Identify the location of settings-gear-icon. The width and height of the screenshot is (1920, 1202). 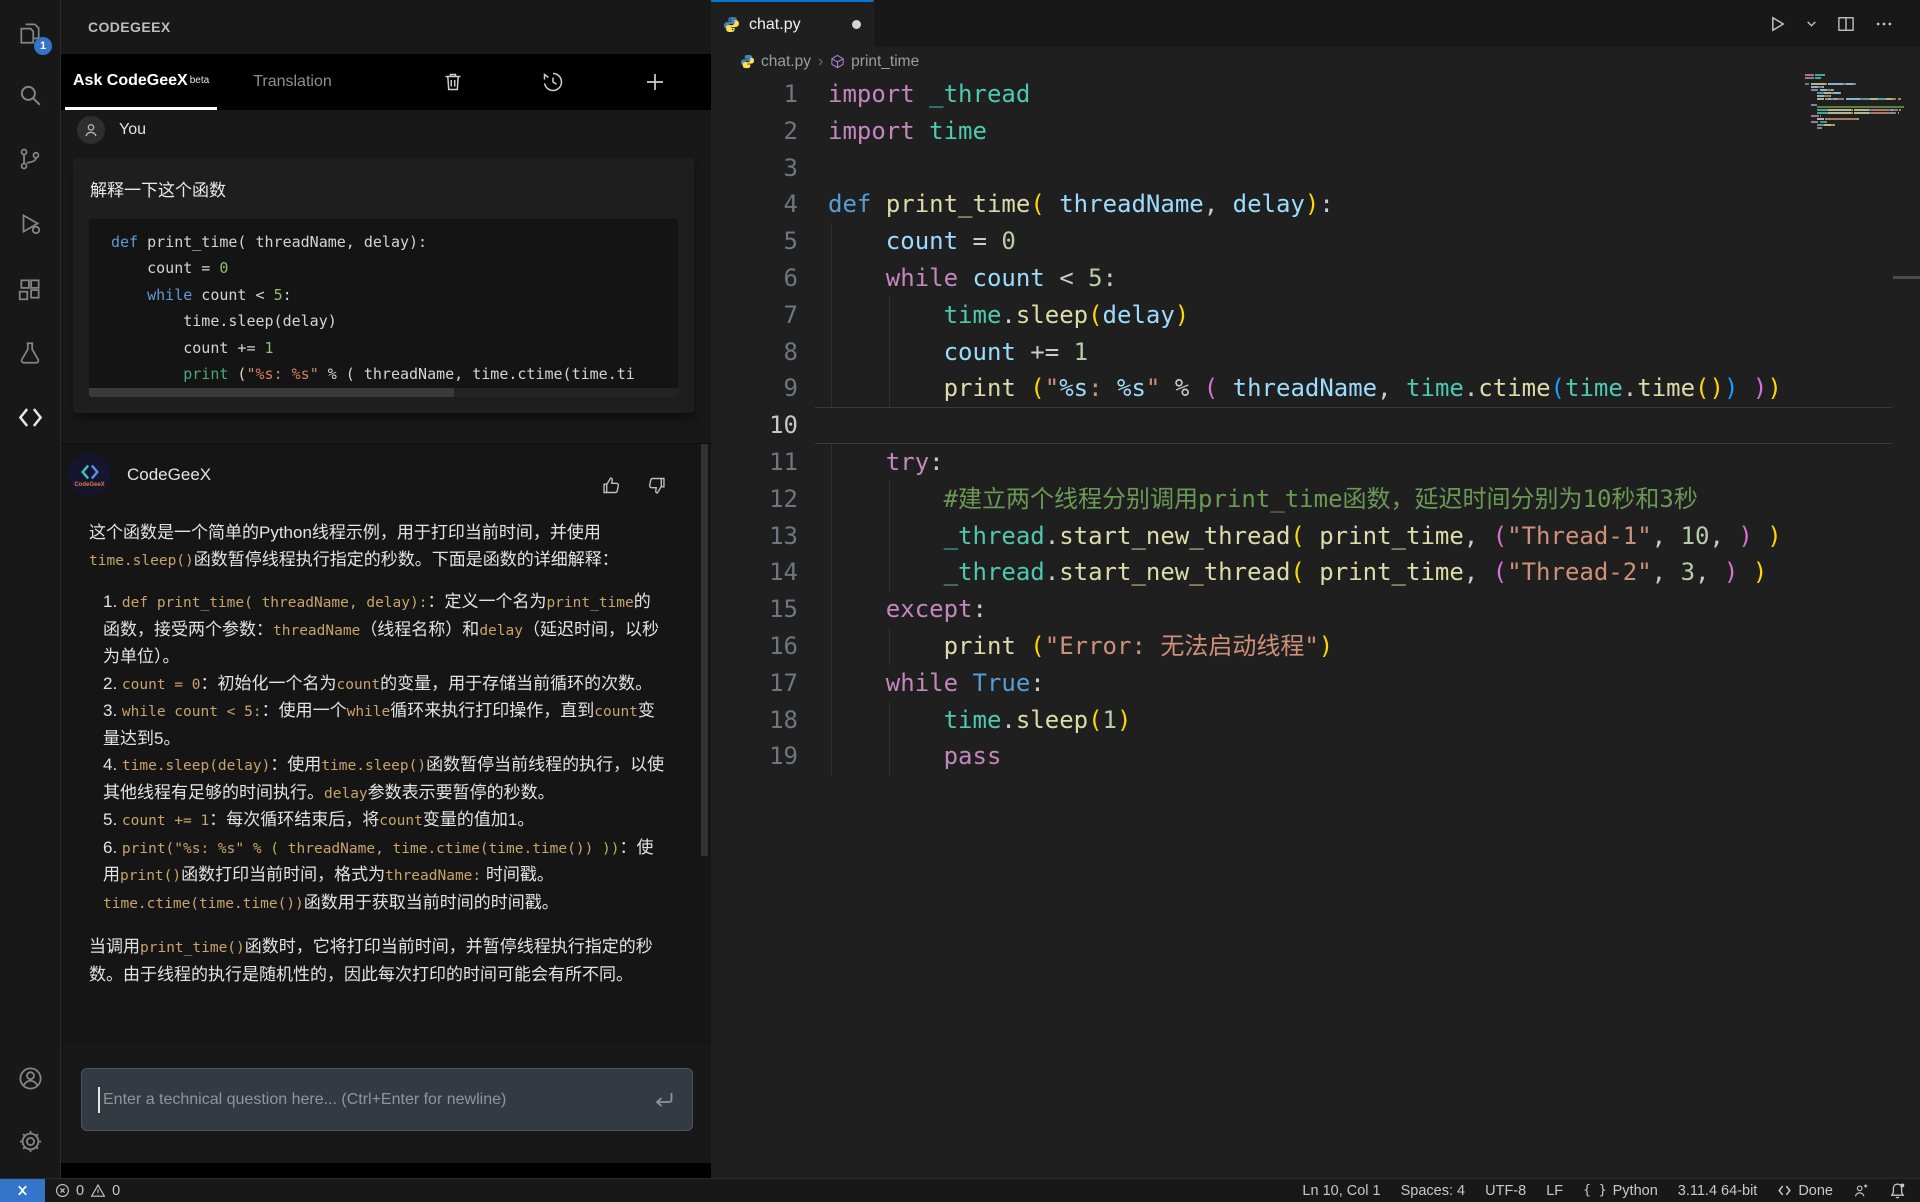
(30, 1141).